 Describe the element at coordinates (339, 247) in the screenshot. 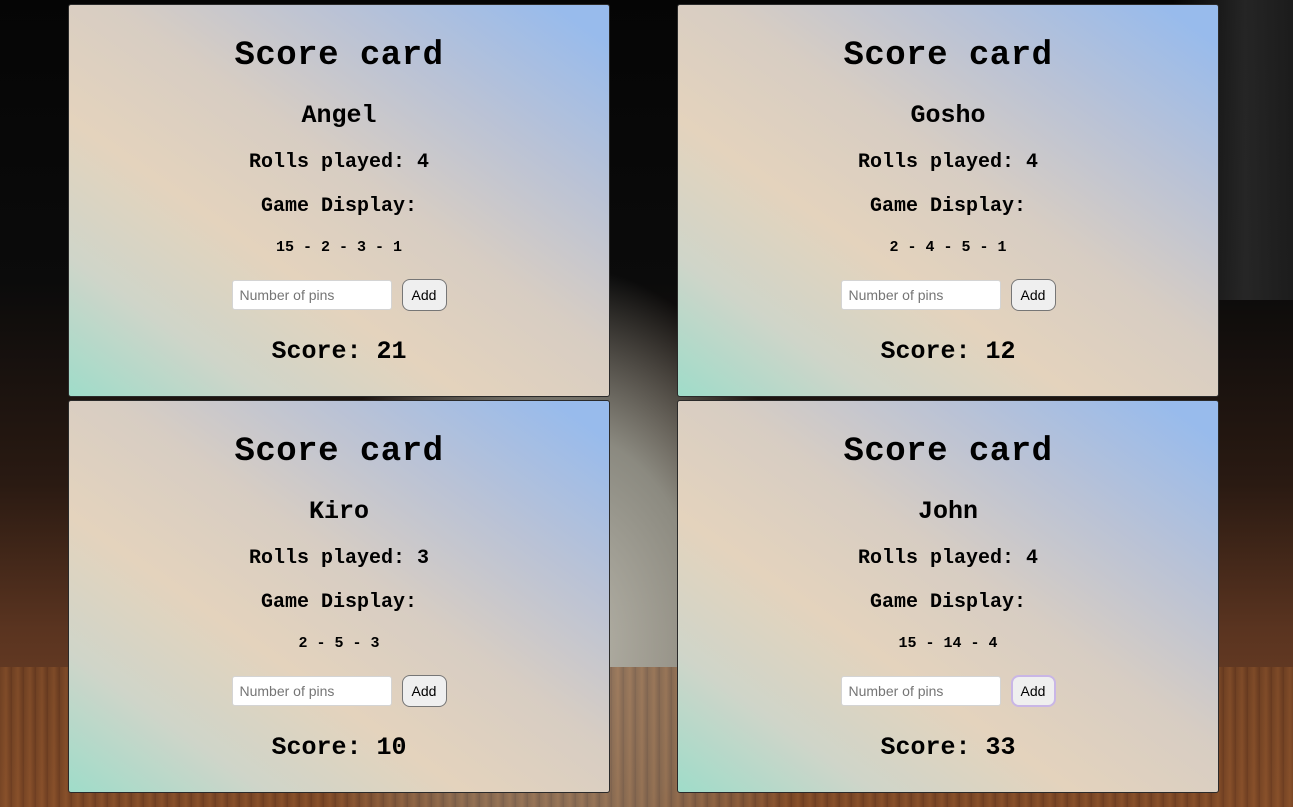

I see `game-display-value: 15 - 2 - 3 - 1` at that location.